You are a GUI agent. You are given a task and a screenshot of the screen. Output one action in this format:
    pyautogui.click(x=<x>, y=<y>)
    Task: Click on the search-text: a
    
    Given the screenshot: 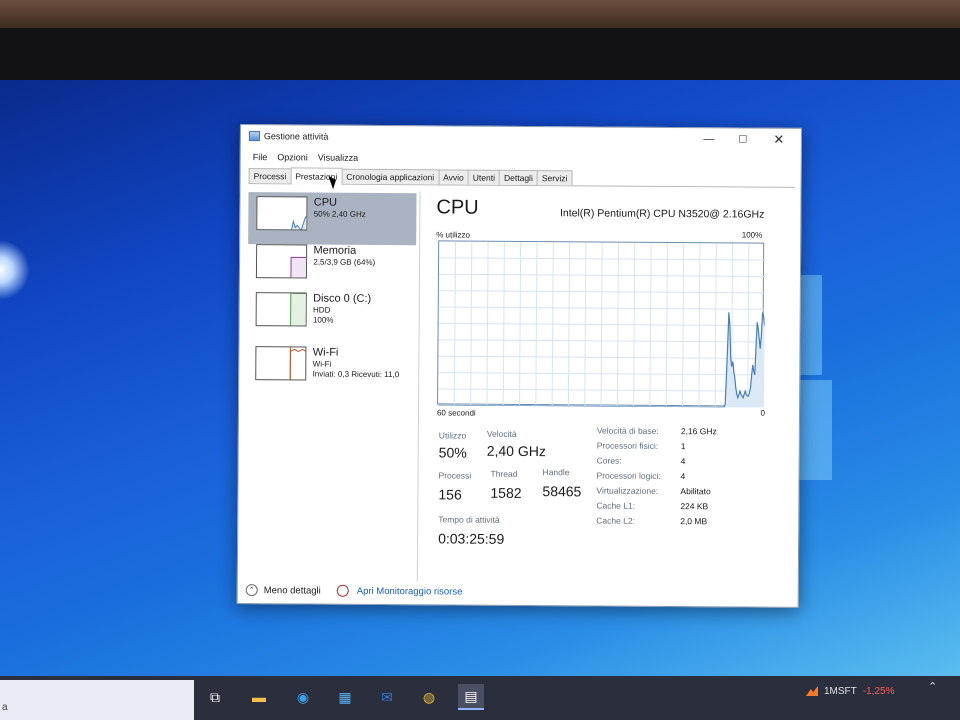 What is the action you would take?
    pyautogui.click(x=5, y=707)
    